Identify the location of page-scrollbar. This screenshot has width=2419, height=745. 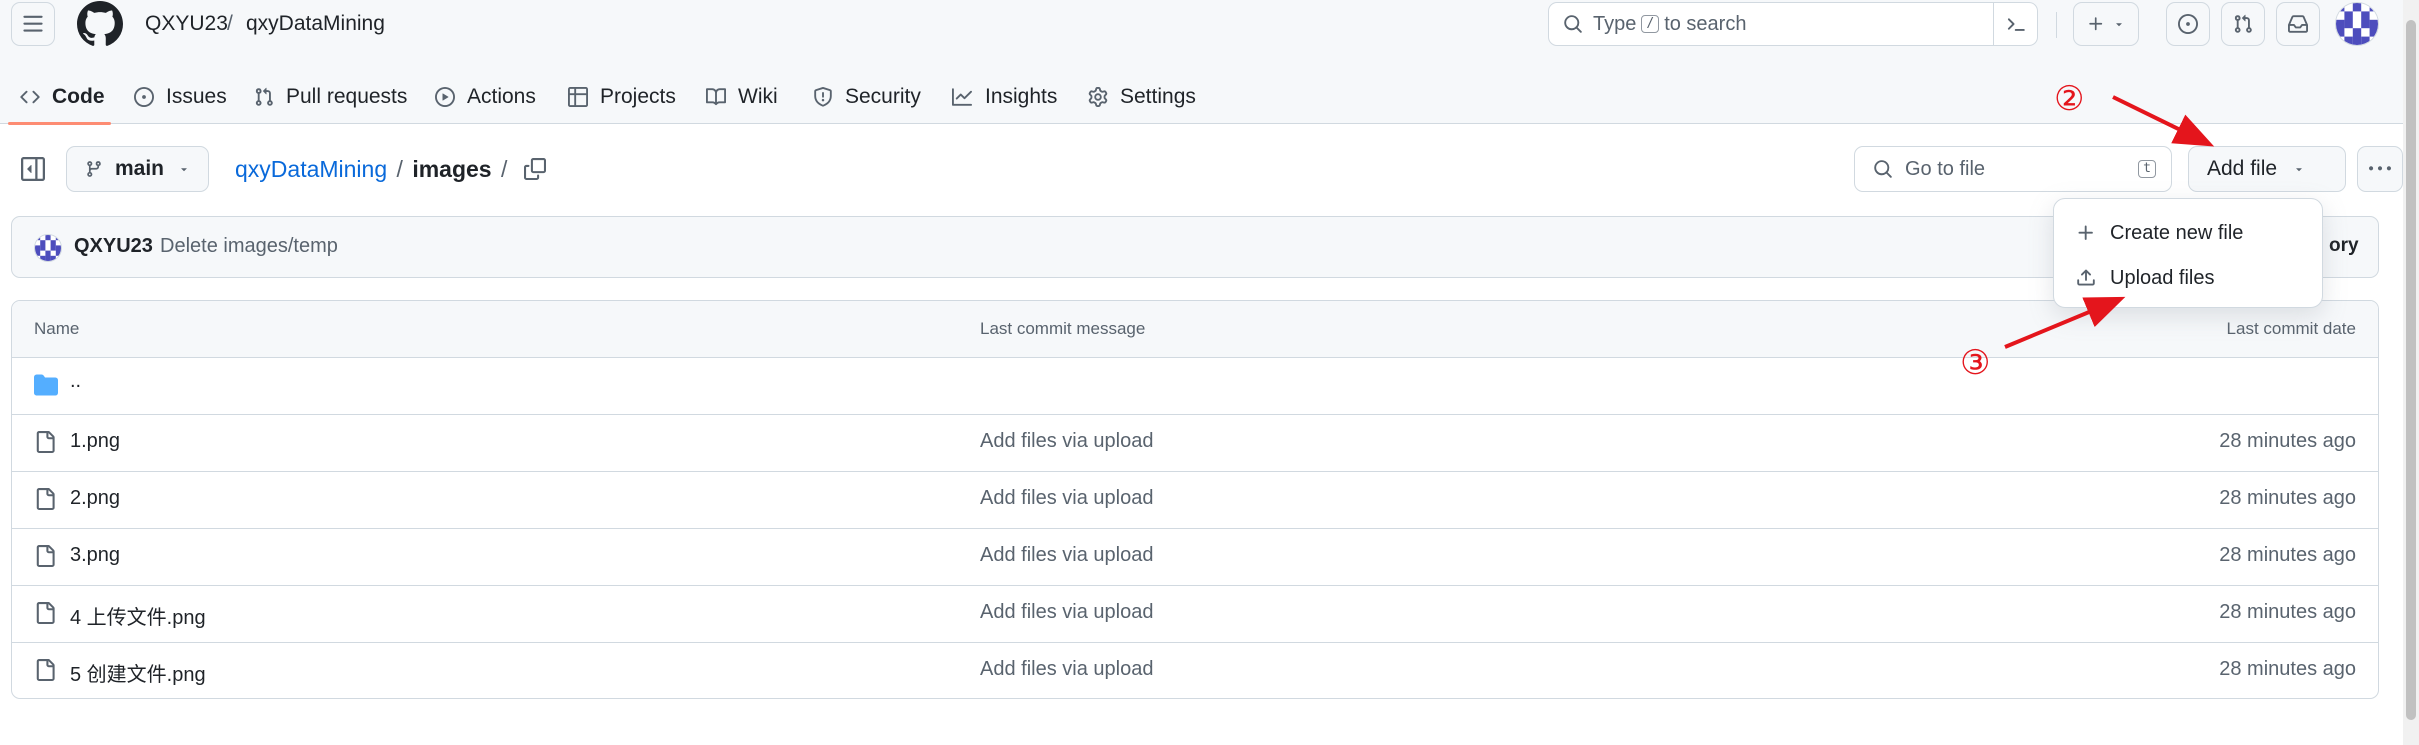
(2411, 372).